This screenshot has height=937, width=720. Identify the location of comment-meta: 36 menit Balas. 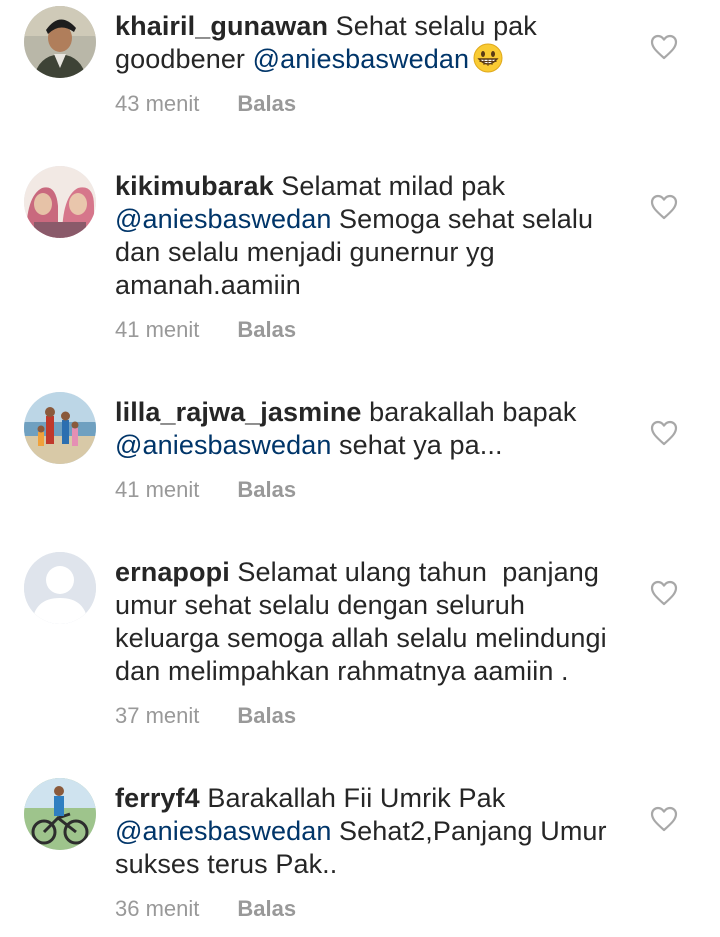
(205, 909).